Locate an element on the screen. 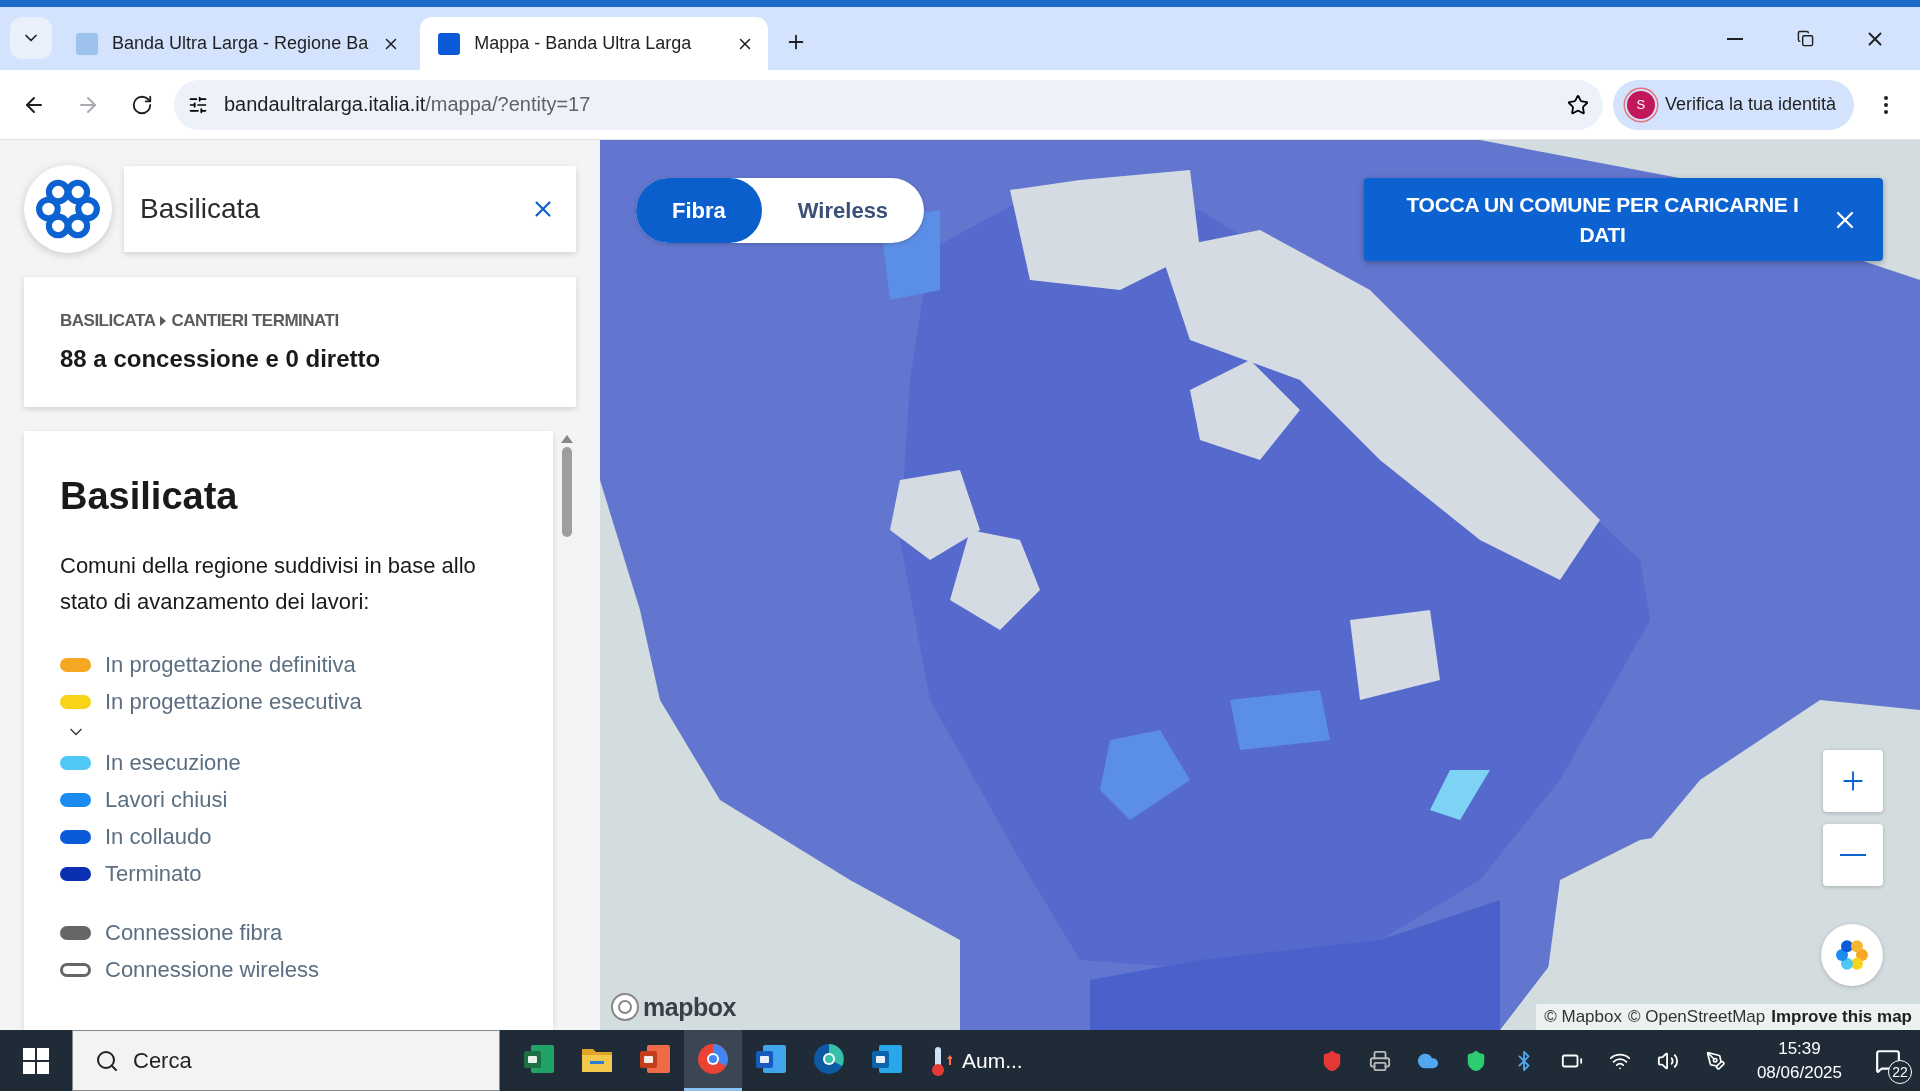  map-logo-text: mapbox is located at coordinates (689, 1007).